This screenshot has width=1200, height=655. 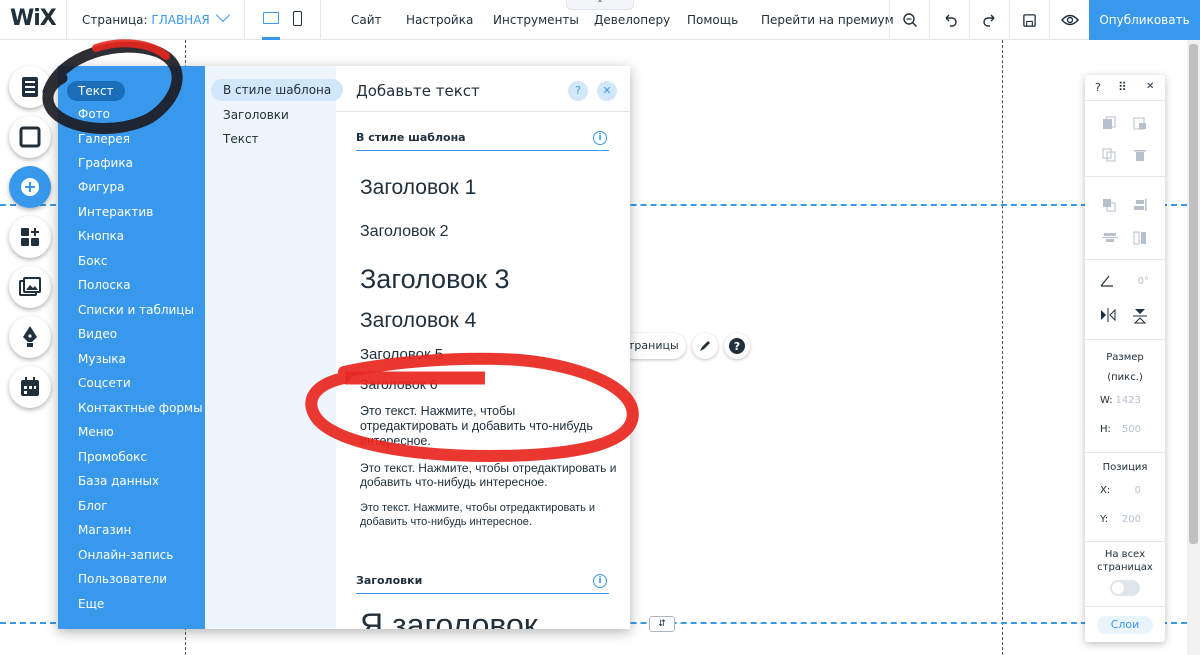 What do you see at coordinates (256, 115) in the screenshot?
I see `subcategory-headings: Заголовки` at bounding box center [256, 115].